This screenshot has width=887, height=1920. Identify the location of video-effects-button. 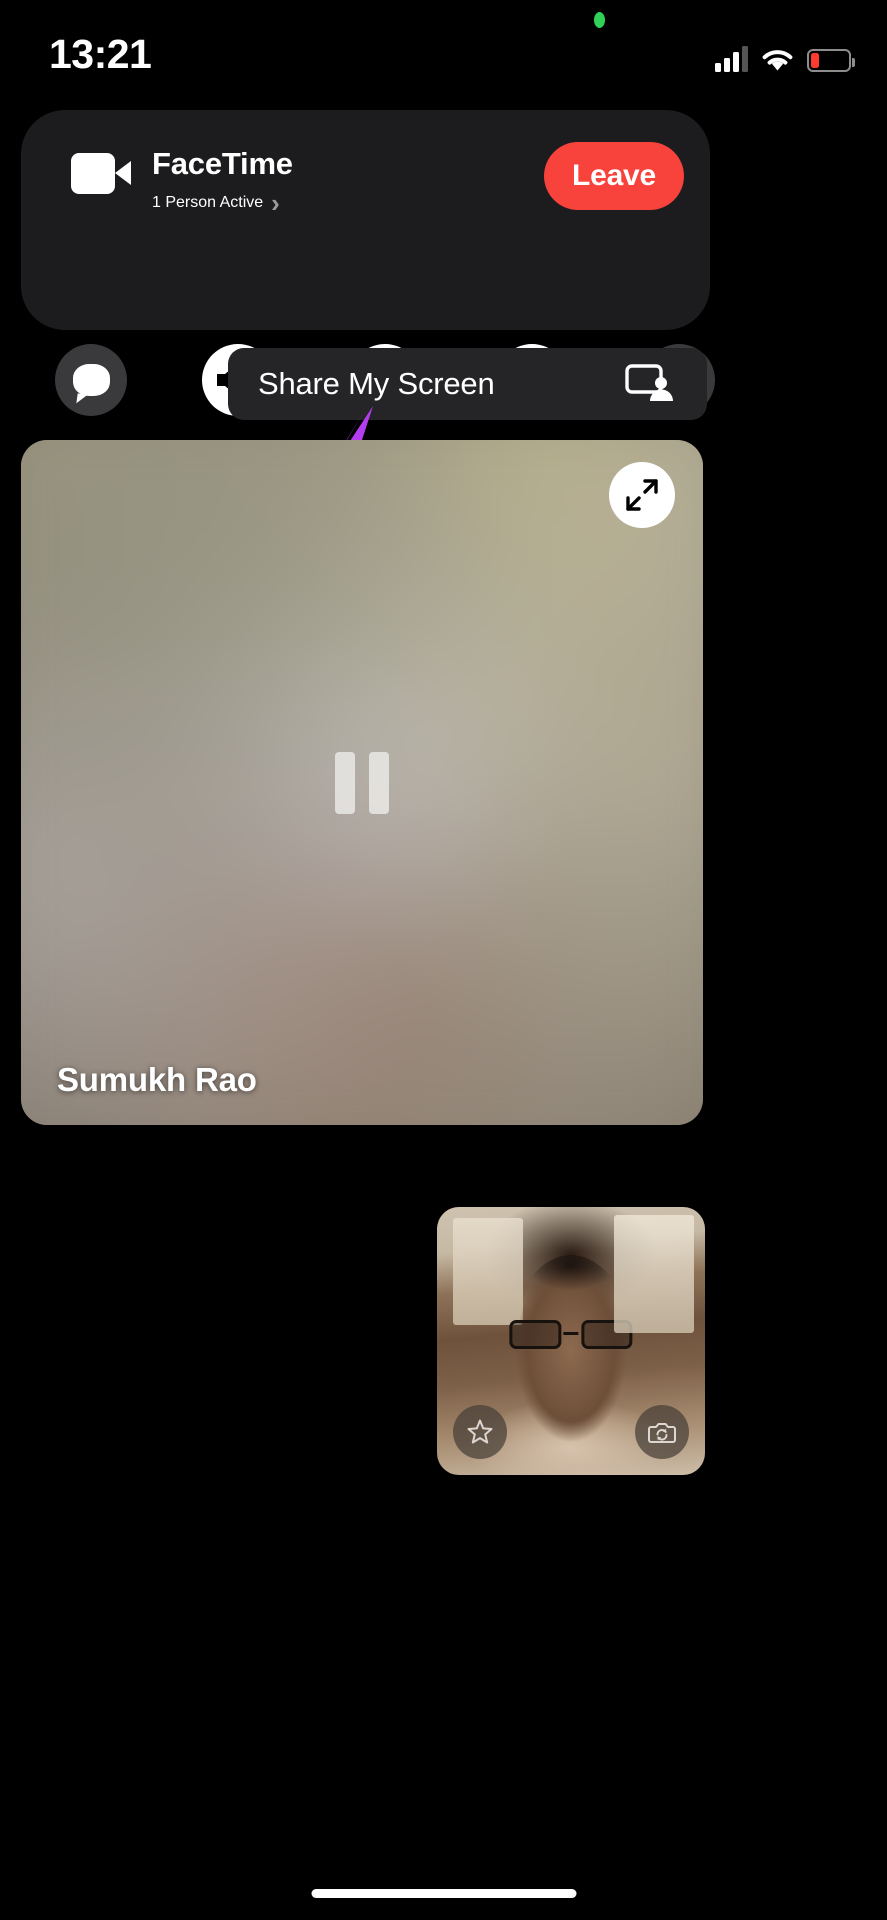
(480, 1432).